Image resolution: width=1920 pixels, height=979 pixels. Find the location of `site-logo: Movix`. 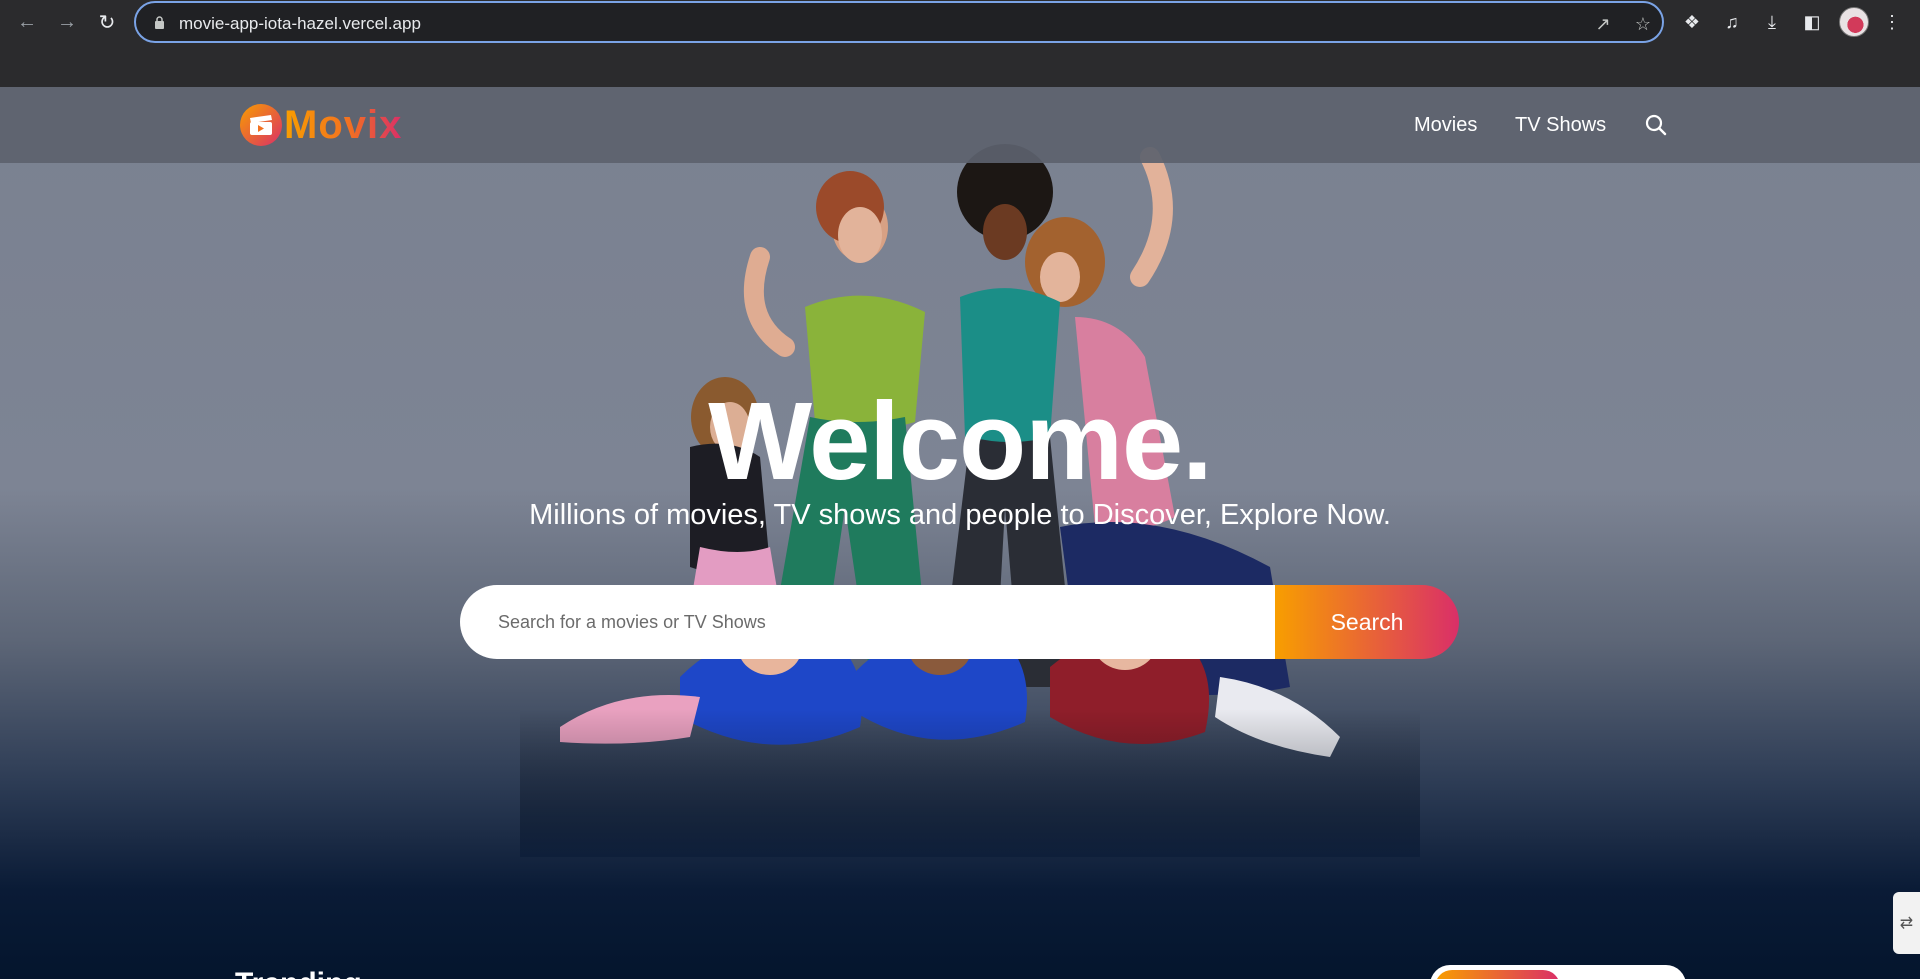

site-logo: Movix is located at coordinates (321, 125).